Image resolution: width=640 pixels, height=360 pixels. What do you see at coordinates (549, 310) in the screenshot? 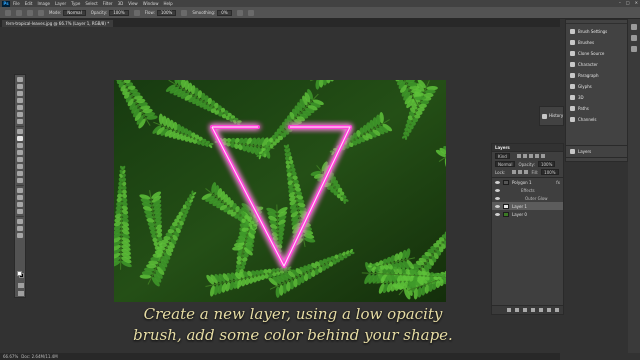
I see `new-layer-icon` at bounding box center [549, 310].